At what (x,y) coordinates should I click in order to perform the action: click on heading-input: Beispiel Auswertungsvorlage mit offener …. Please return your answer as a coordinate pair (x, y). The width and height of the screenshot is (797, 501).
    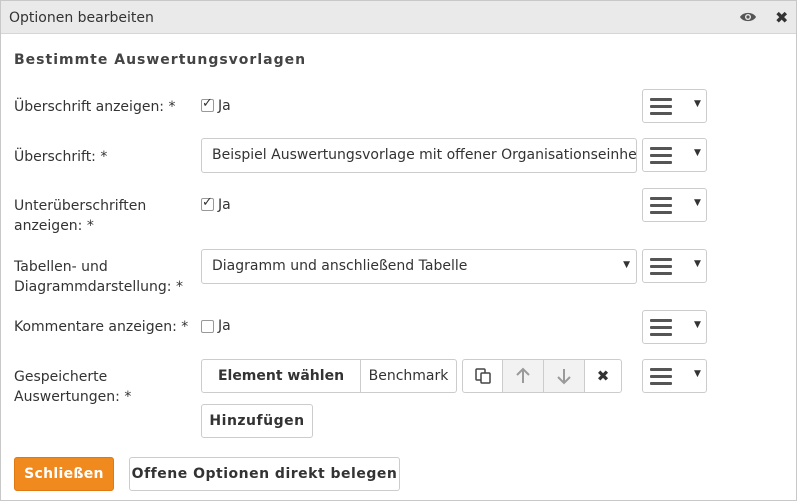
    Looking at the image, I should click on (419, 155).